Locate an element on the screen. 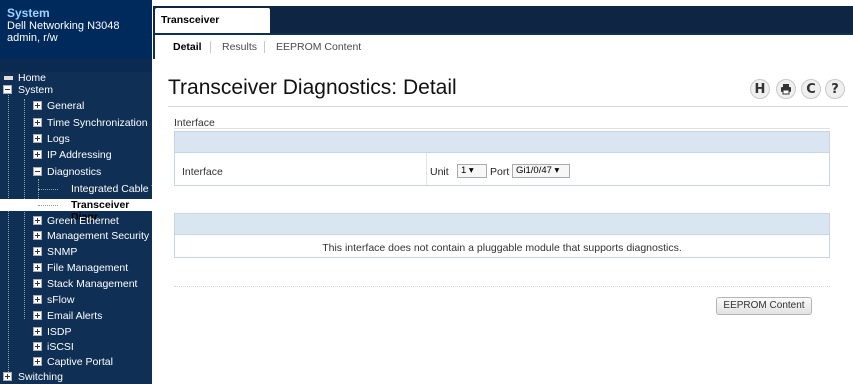 Image resolution: width=853 pixels, height=384 pixels. system-title: System is located at coordinates (28, 13).